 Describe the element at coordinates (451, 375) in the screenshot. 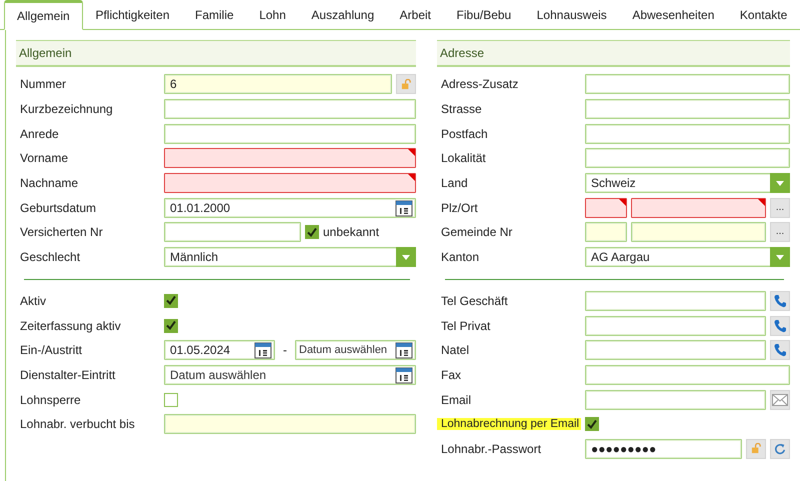

I see `field-label: Fax` at that location.